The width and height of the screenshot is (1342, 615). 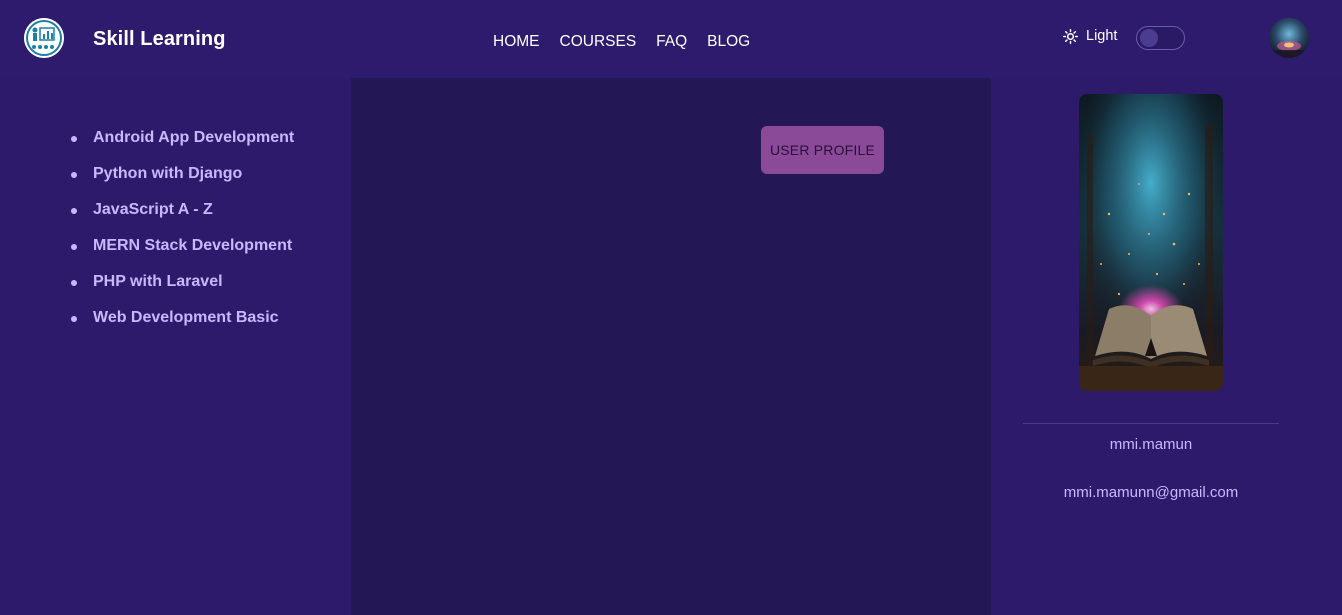 What do you see at coordinates (182, 146) in the screenshot?
I see `course-link-android: Android App Development` at bounding box center [182, 146].